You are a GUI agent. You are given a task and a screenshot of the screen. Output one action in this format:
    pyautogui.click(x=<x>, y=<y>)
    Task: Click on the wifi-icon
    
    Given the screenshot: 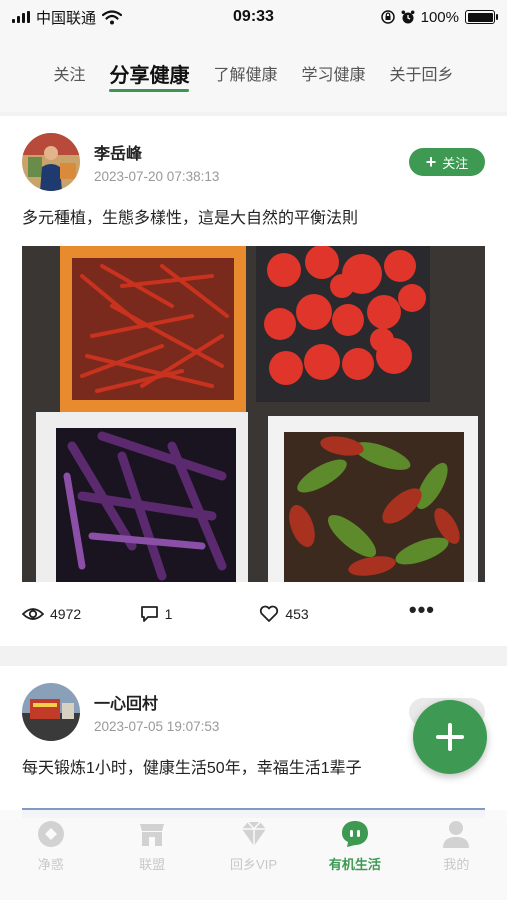 What is the action you would take?
    pyautogui.click(x=112, y=16)
    